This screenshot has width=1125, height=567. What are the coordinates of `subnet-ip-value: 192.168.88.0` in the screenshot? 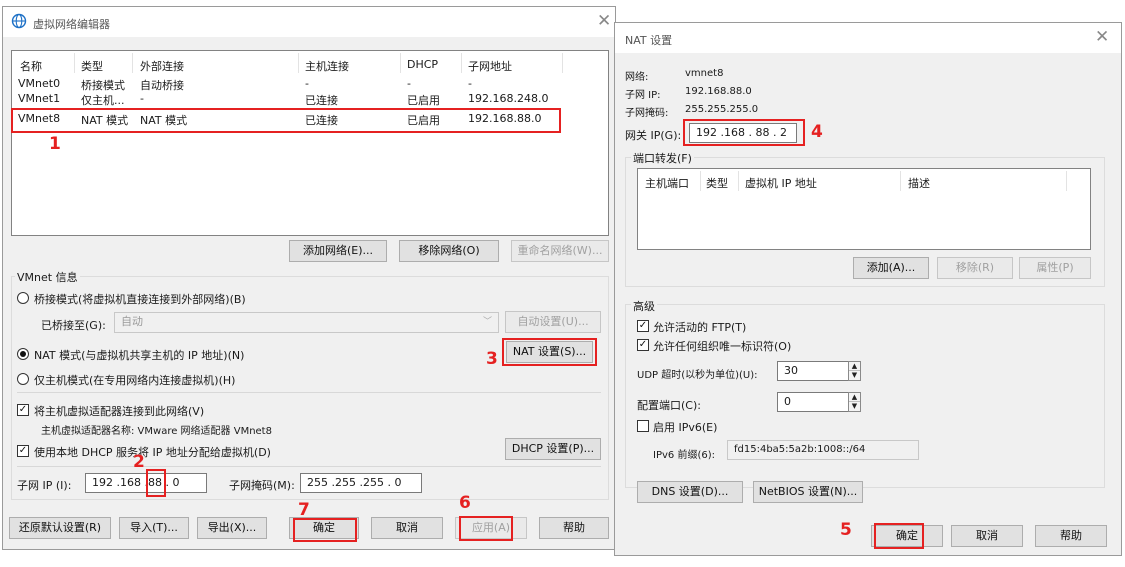 It's located at (718, 91).